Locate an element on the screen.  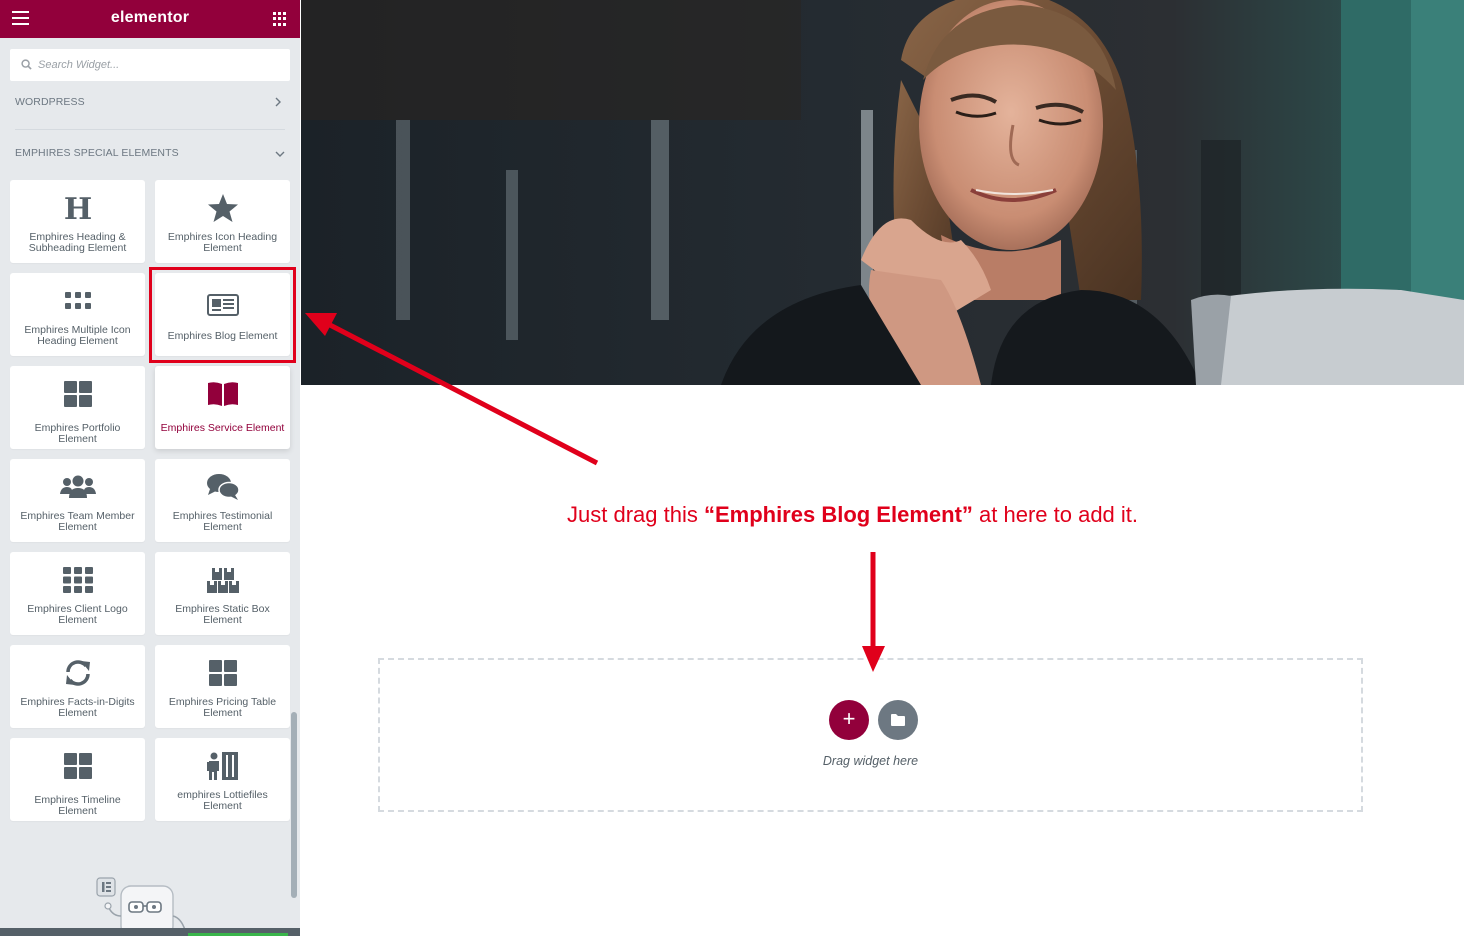
category-emphires-special-elements: EMPHIRES SPECIAL ELEMENTS is located at coordinates (150, 154).